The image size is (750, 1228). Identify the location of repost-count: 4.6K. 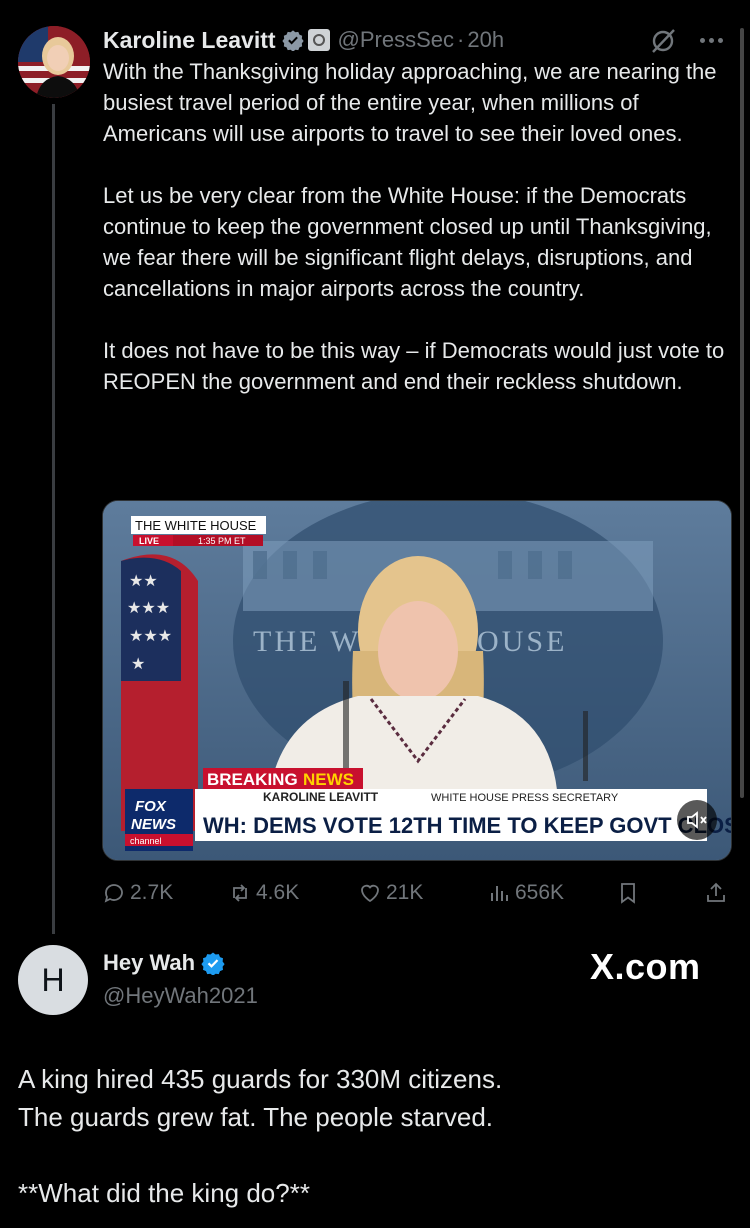
(278, 892).